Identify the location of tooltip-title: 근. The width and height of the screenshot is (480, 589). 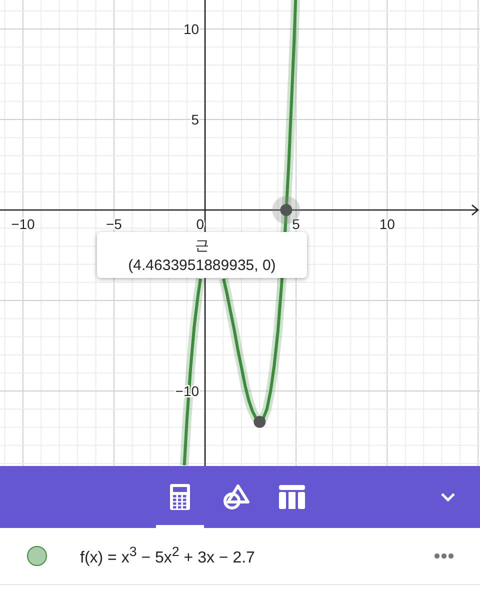
(202, 245).